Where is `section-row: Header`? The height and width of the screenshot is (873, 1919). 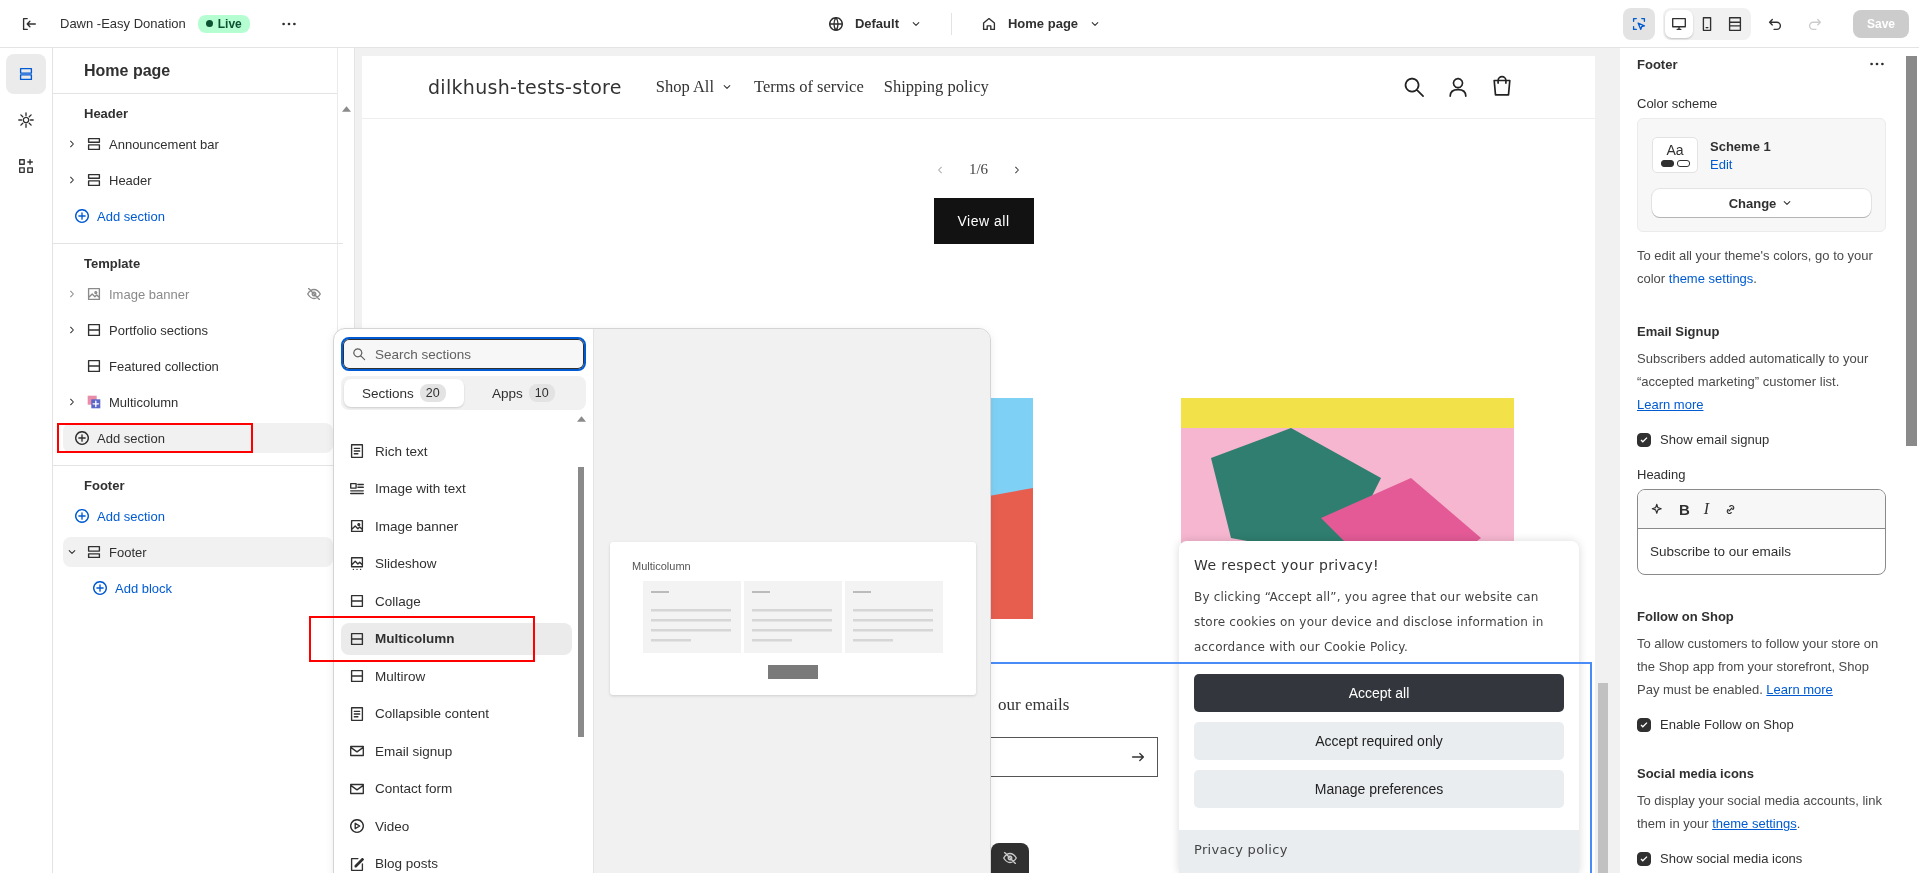
section-row: Header is located at coordinates (198, 180).